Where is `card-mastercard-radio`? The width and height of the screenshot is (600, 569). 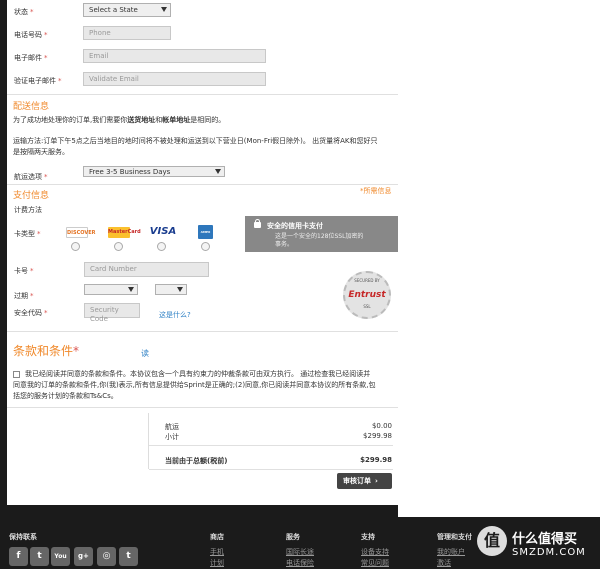
card-mastercard-radio is located at coordinates (118, 246).